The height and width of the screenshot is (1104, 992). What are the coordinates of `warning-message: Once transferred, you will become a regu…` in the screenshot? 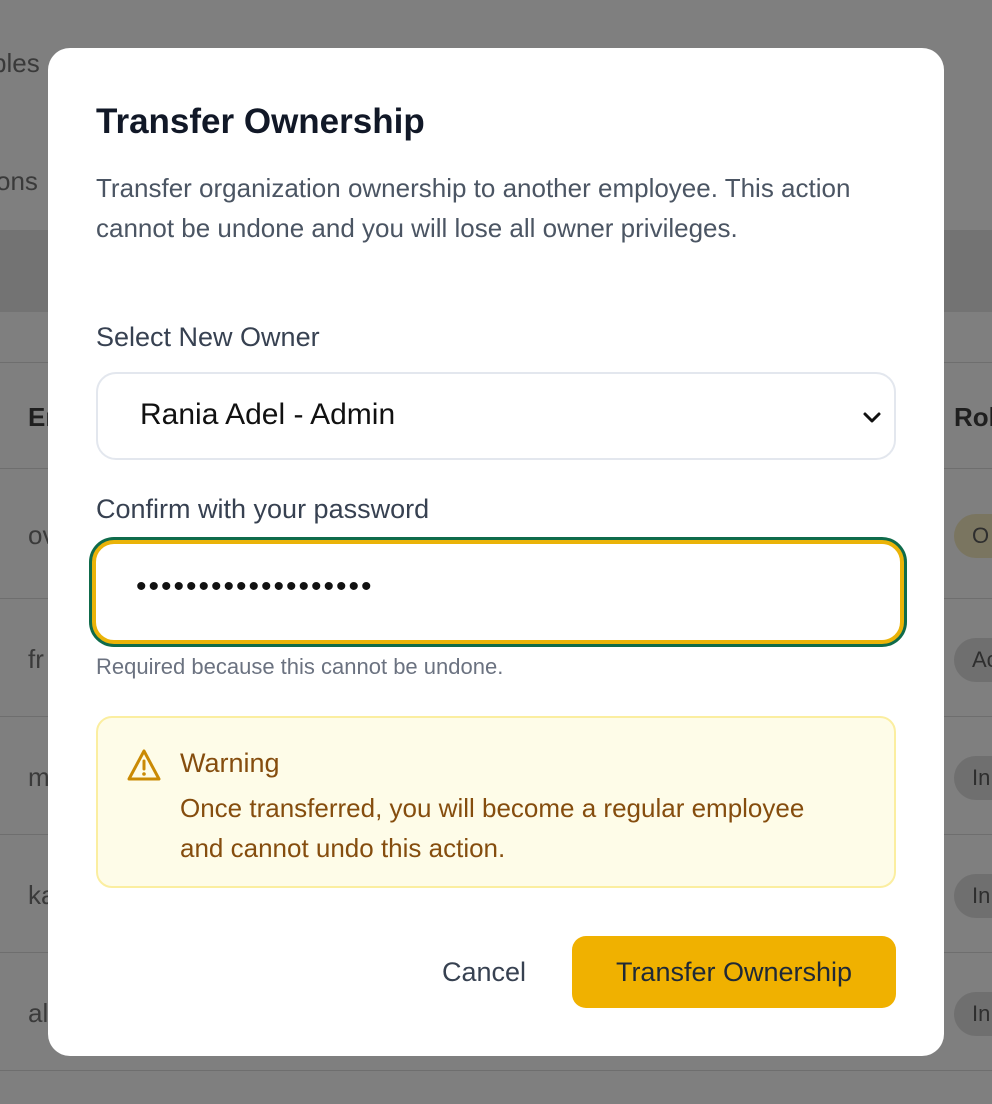 It's located at (492, 828).